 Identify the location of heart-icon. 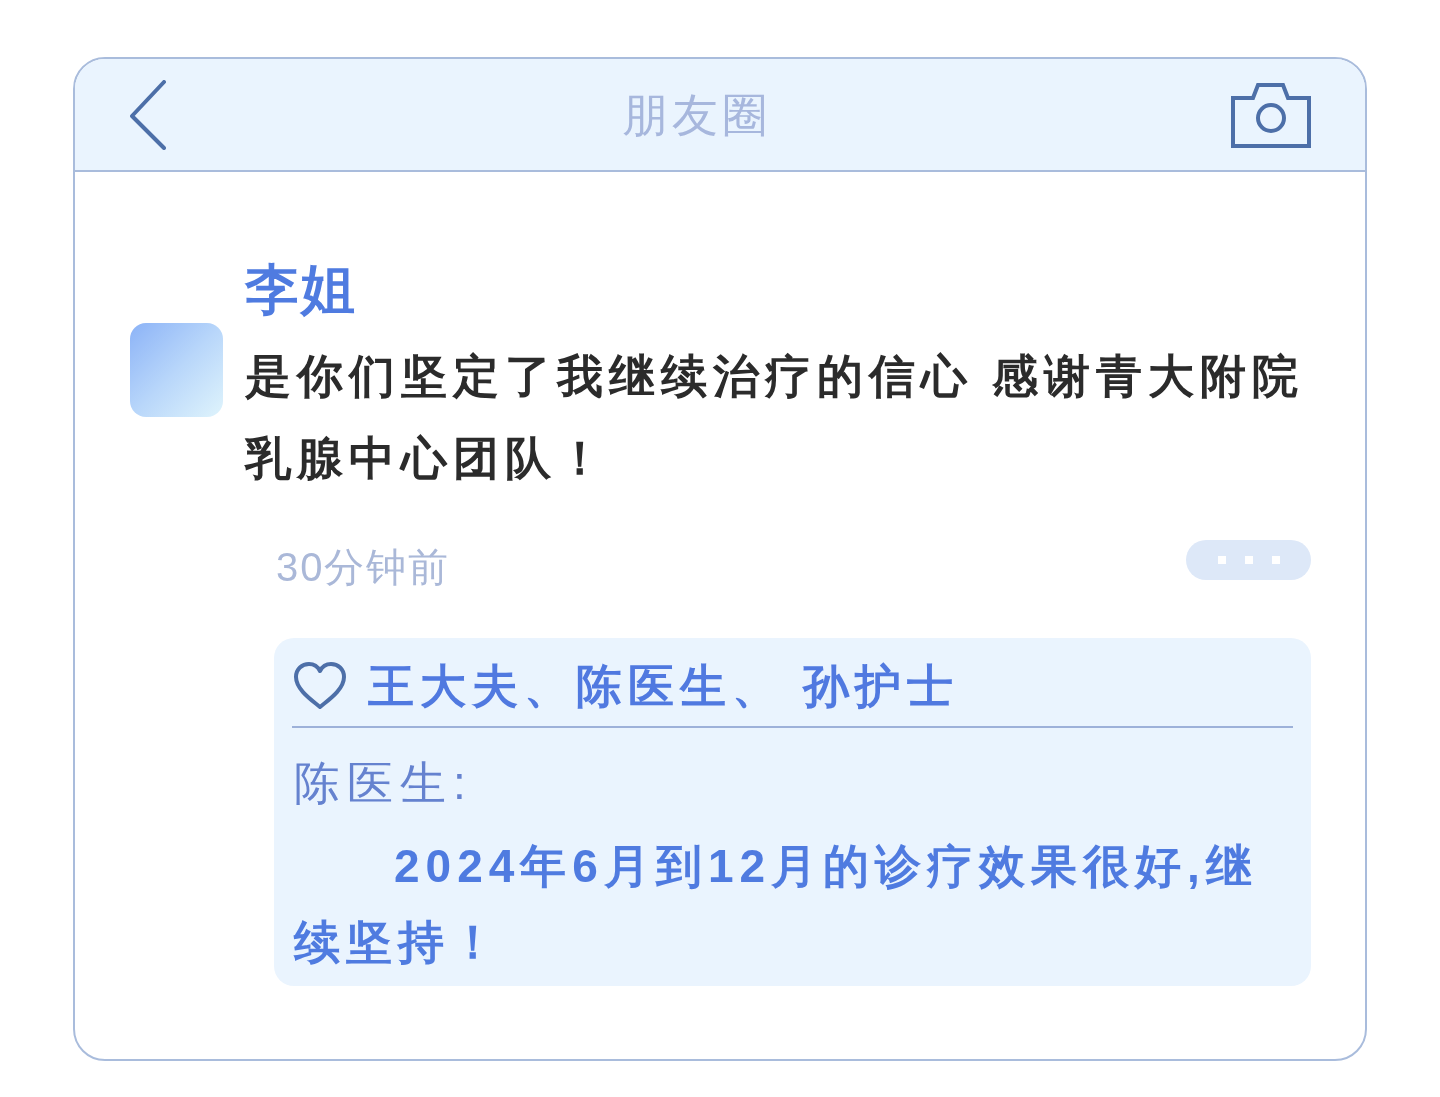
(320, 686).